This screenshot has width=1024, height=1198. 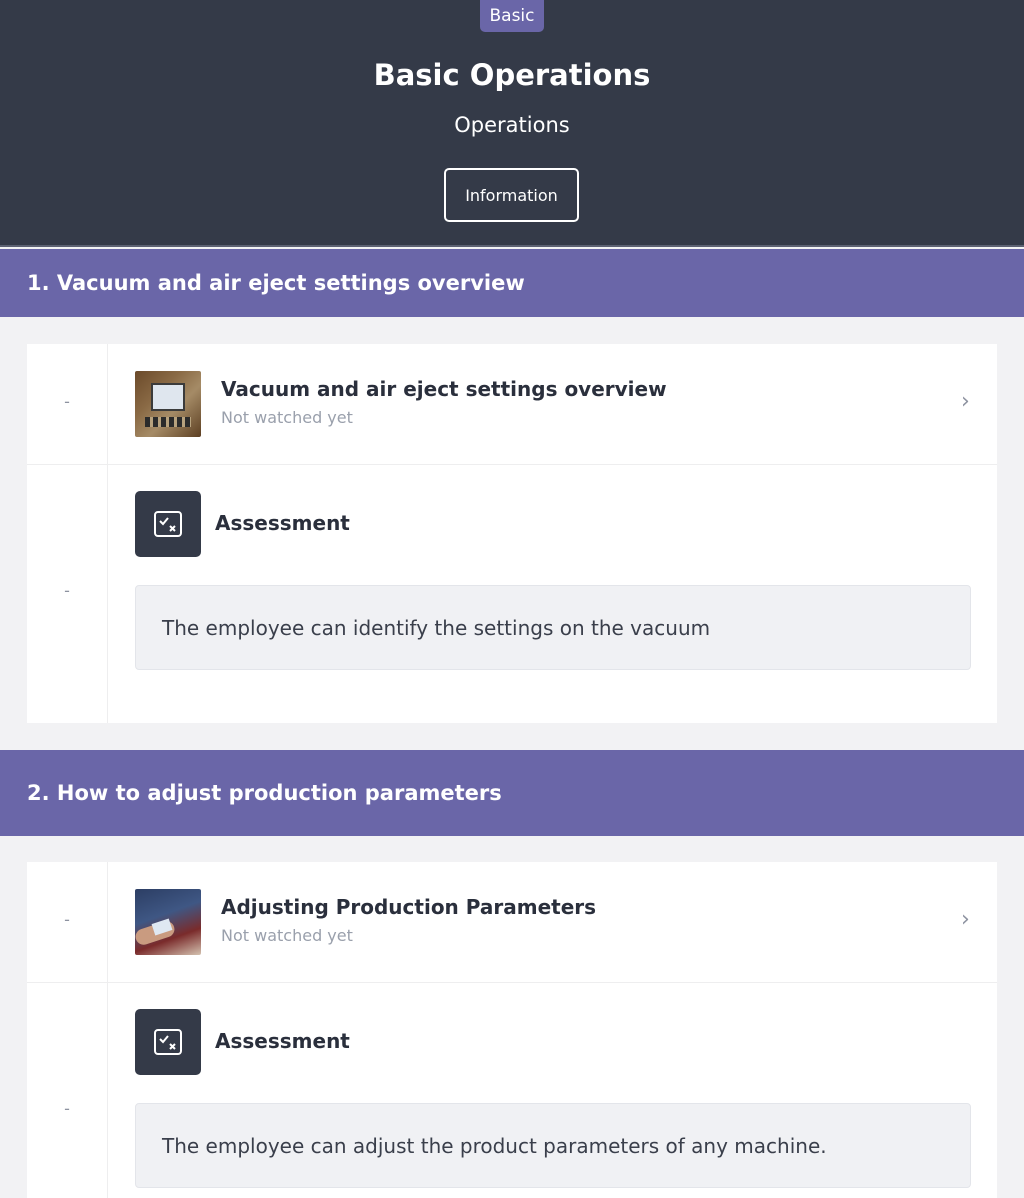 I want to click on page-subtitle: Operations, so click(x=512, y=125).